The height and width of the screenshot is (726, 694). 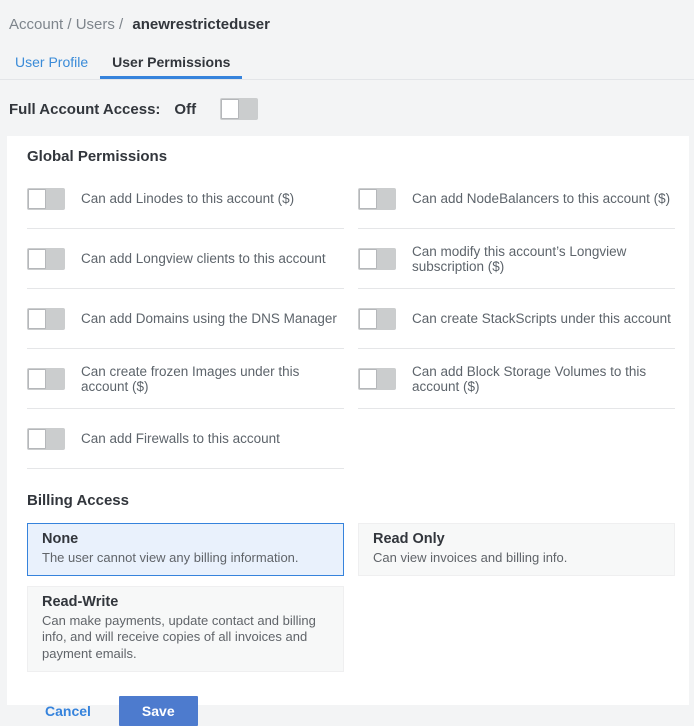 I want to click on breadcrumb: Account / Users / anewrestricteduser, so click(x=347, y=16).